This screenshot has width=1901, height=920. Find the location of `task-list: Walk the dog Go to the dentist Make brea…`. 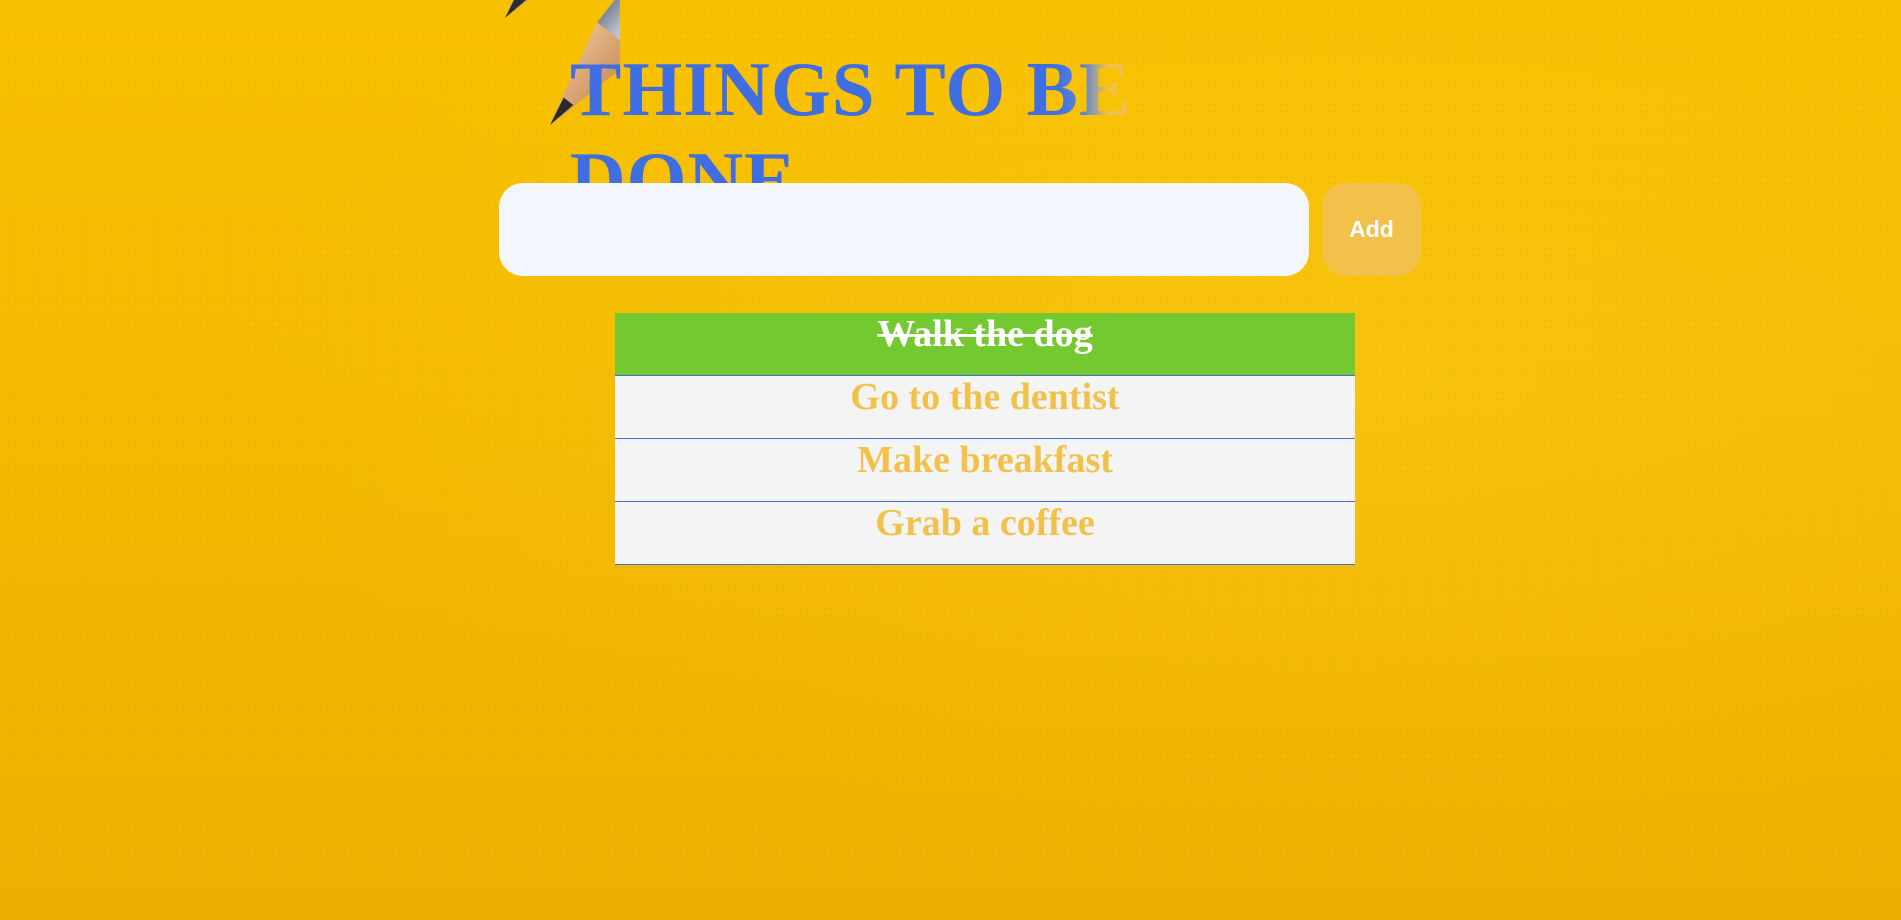

task-list: Walk the dog Go to the dentist Make brea… is located at coordinates (985, 439).